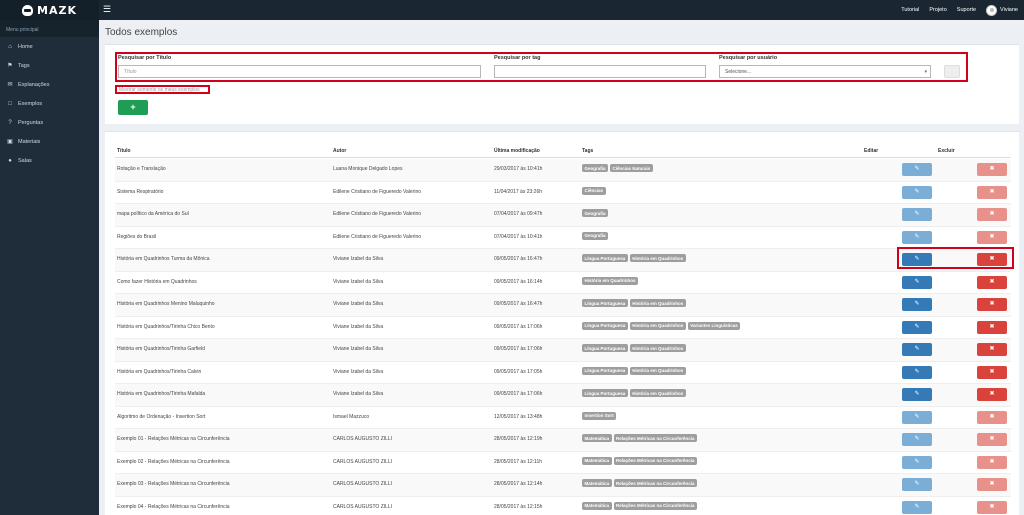 This screenshot has height=515, width=1024. What do you see at coordinates (594, 190) in the screenshot?
I see `tag-badge: Ciências` at bounding box center [594, 190].